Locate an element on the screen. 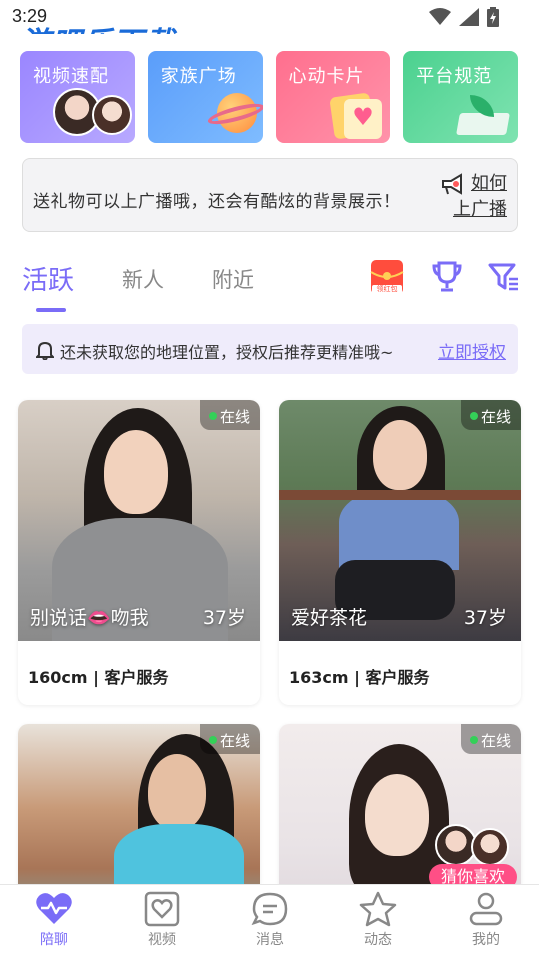 The width and height of the screenshot is (539, 958). how-to-broadcast-link: 如何 上广播 is located at coordinates (475, 197).